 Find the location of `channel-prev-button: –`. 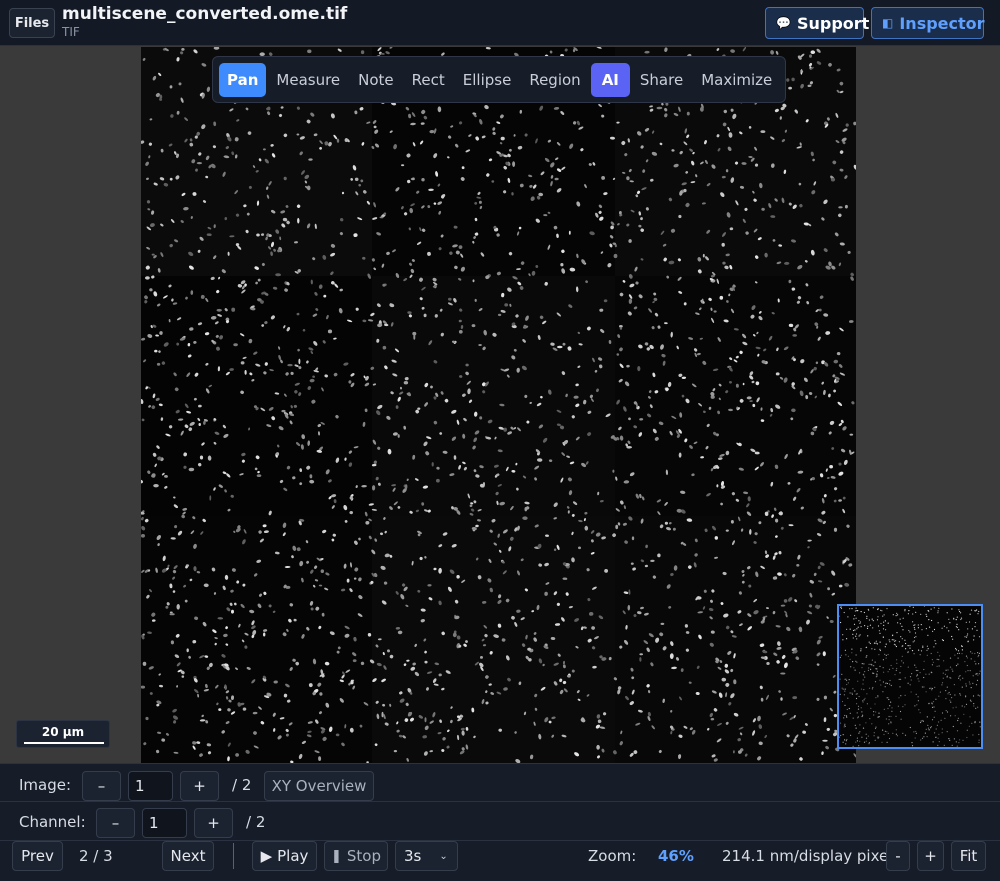

channel-prev-button: – is located at coordinates (115, 823).